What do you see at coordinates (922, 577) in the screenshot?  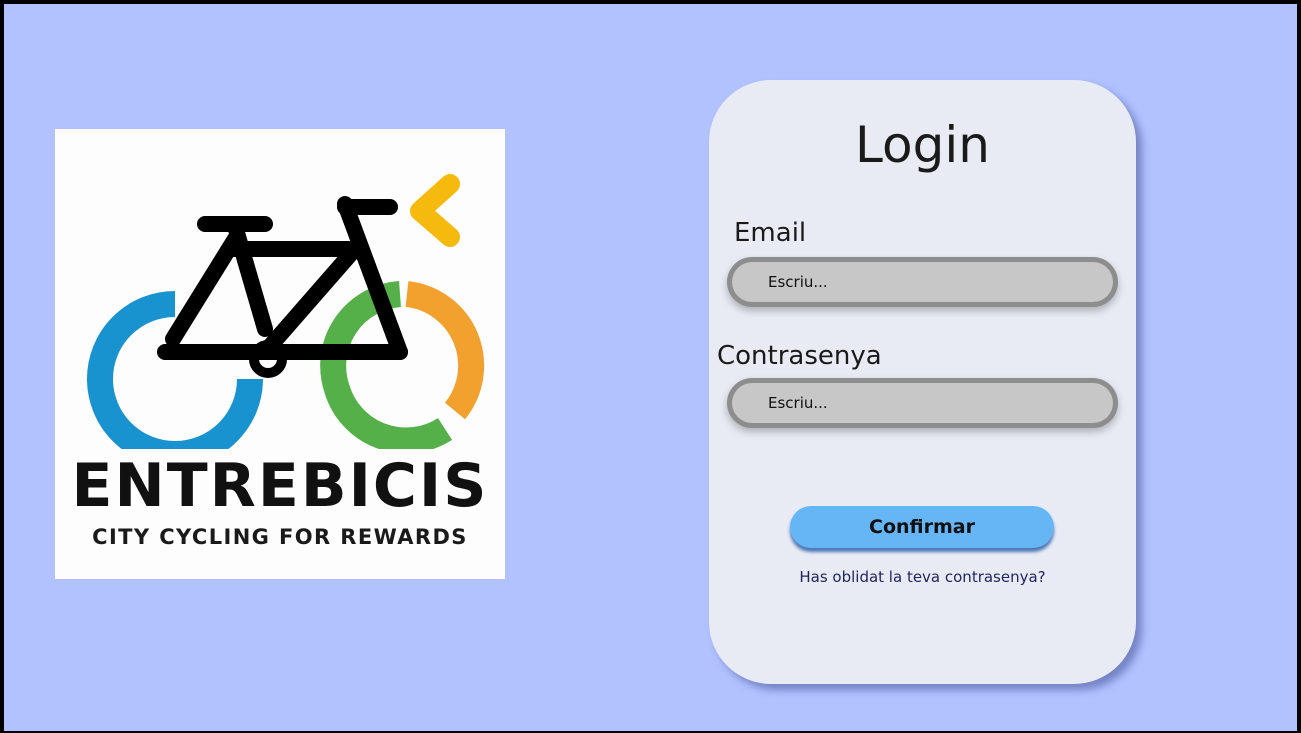 I see `forgot-password-link: Has oblidat la teva contrasenya?` at bounding box center [922, 577].